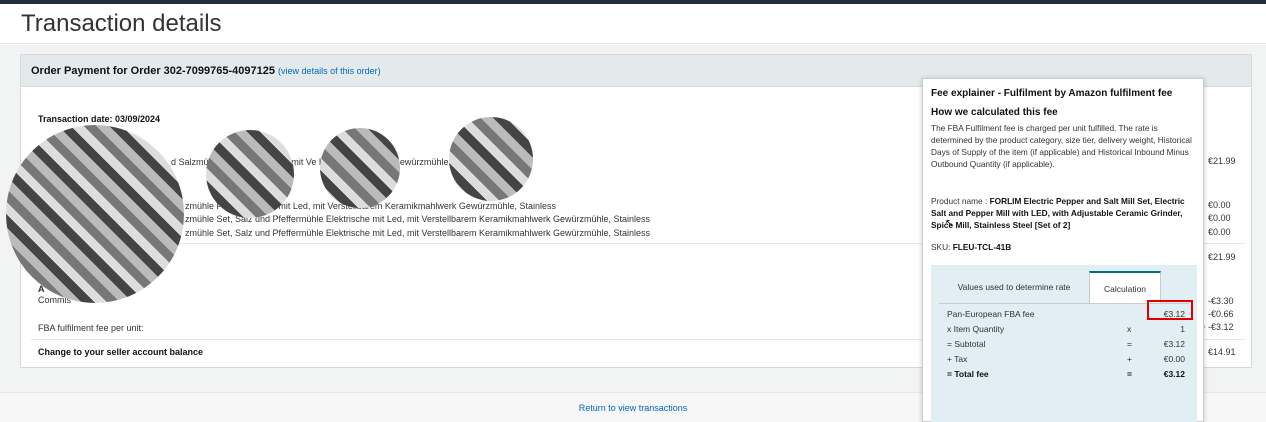 The width and height of the screenshot is (1266, 422). Describe the element at coordinates (1219, 218) in the screenshot. I see `amount-row-3: €0.00` at that location.